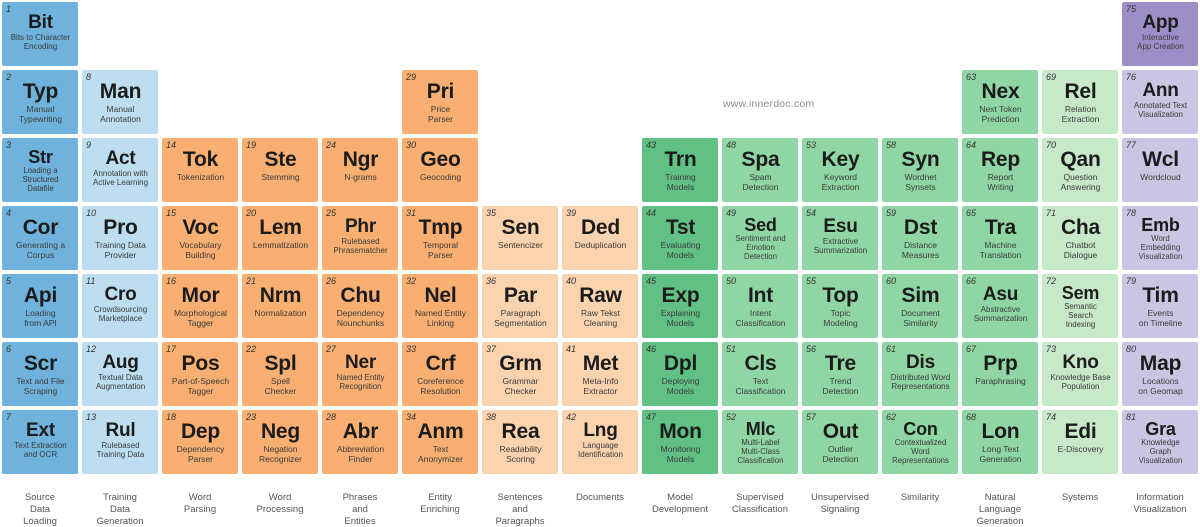 The width and height of the screenshot is (1200, 527). What do you see at coordinates (1160, 374) in the screenshot?
I see `element-cell-map: 80 Map Locations on Geomap` at bounding box center [1160, 374].